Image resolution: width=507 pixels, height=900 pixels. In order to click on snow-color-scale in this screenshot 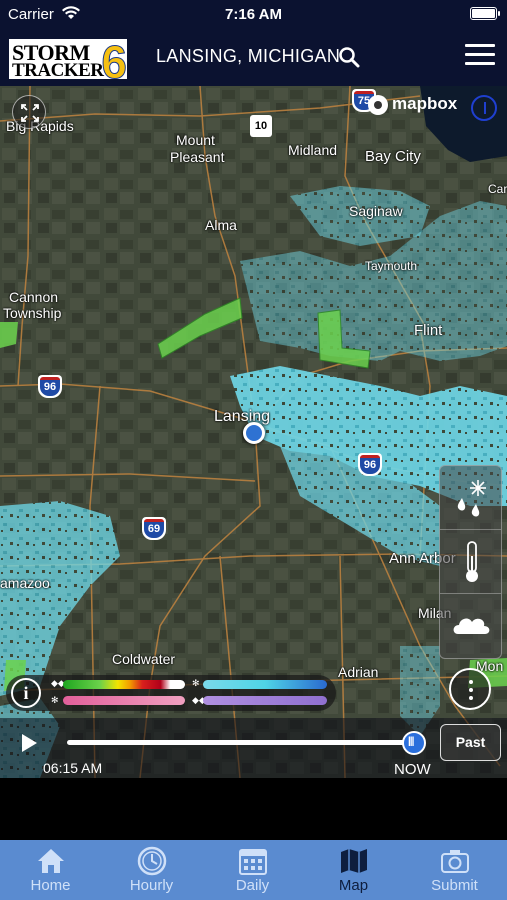, I will do `click(265, 684)`.